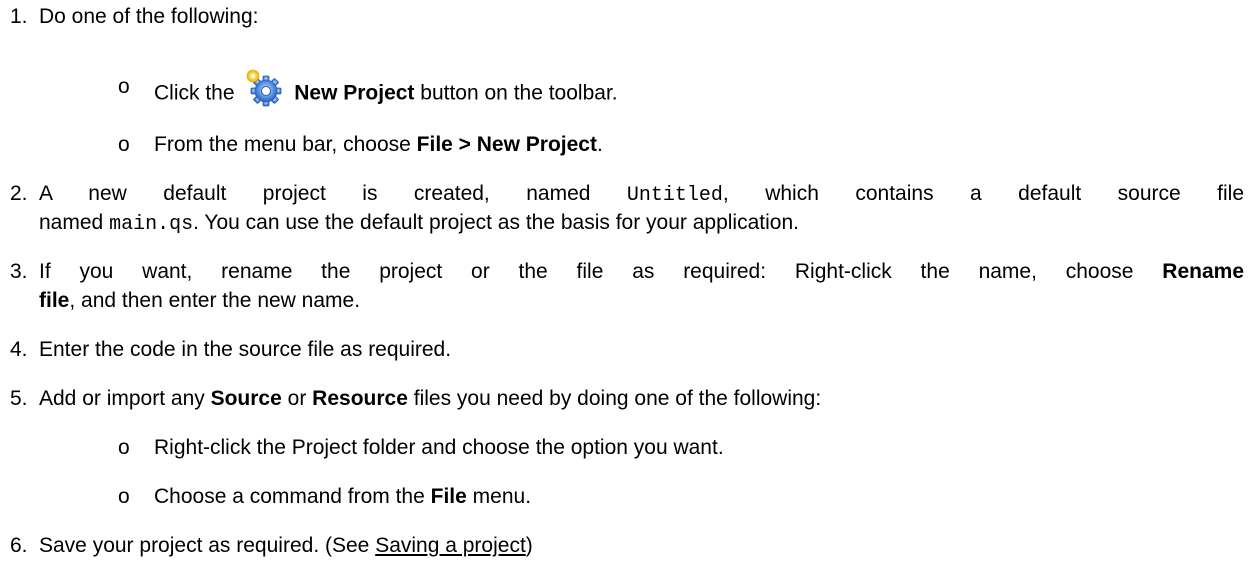  Describe the element at coordinates (151, 224) in the screenshot. I see `code-main-qs: main.qs` at that location.